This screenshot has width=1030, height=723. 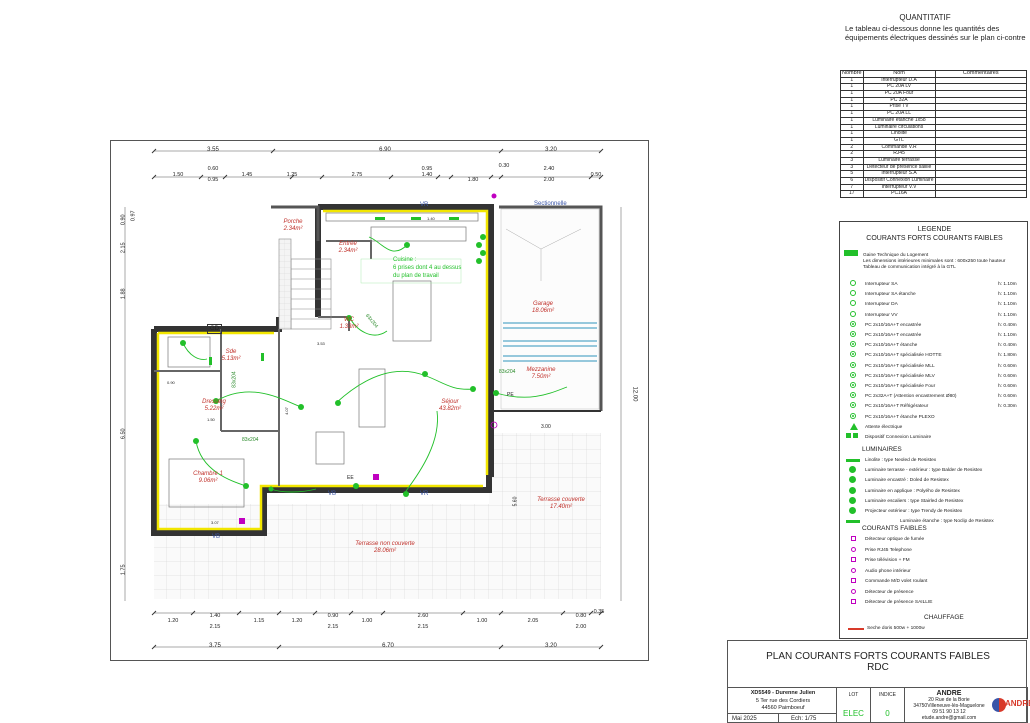 What do you see at coordinates (305, 284) in the screenshot?
I see `staircase` at bounding box center [305, 284].